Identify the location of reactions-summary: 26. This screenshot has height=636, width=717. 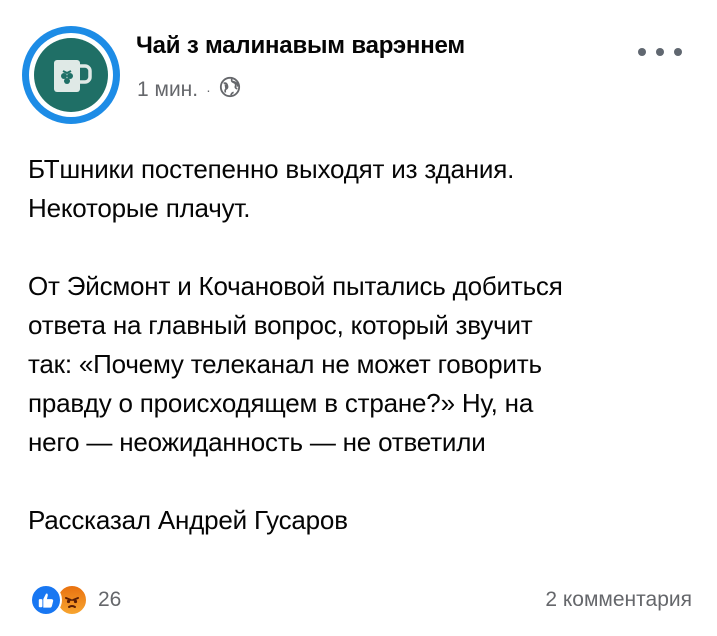
(75, 600).